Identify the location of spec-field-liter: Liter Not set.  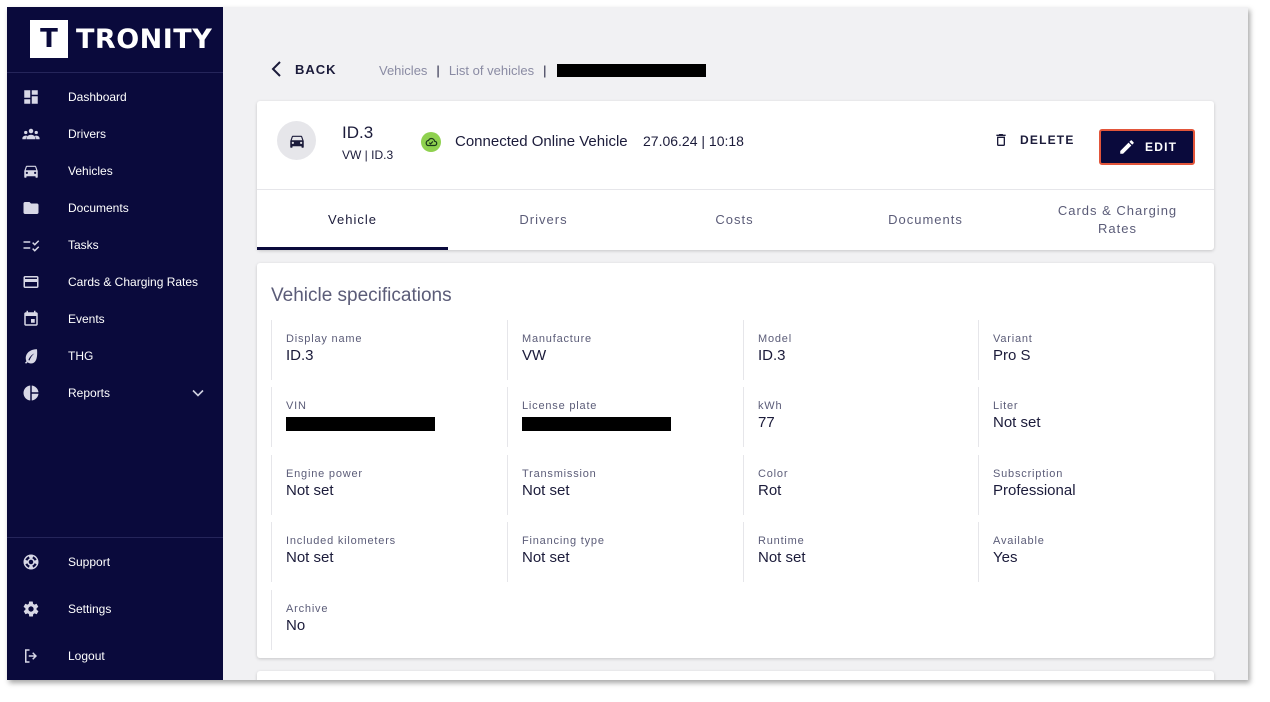
(1093, 417).